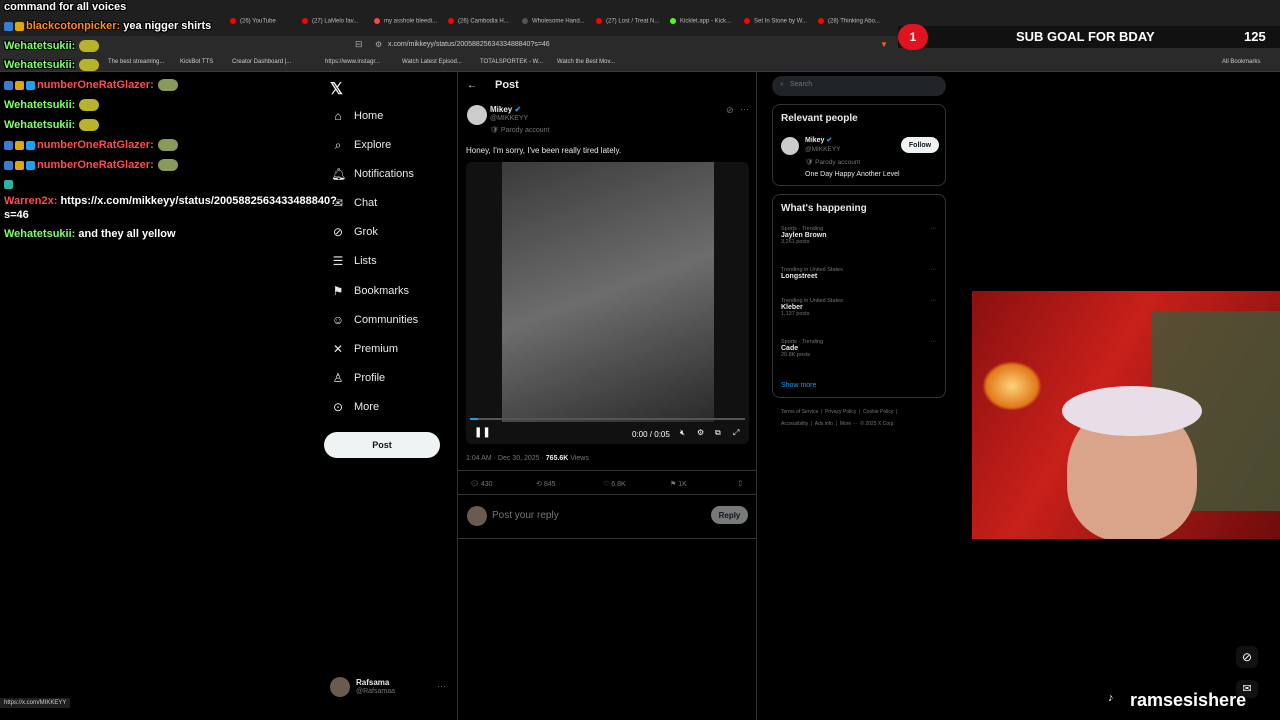 The width and height of the screenshot is (1280, 720). I want to click on video-frame, so click(608, 292).